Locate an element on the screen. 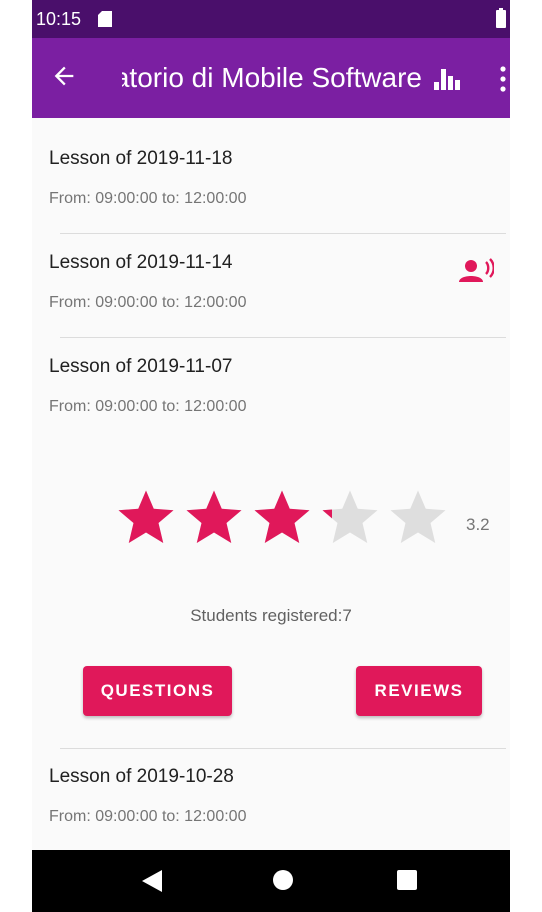 The image size is (542, 912). lesson-title: Lesson of 2019-10-28 is located at coordinates (141, 776).